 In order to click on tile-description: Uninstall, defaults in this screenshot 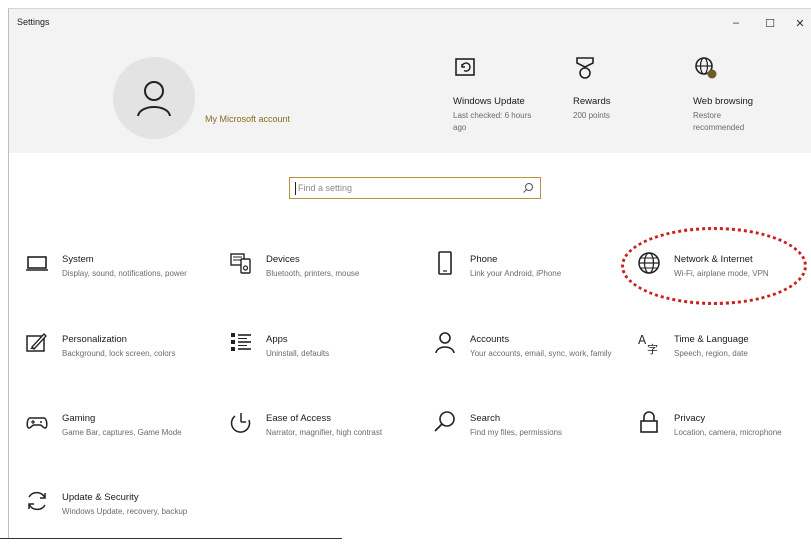, I will do `click(298, 353)`.